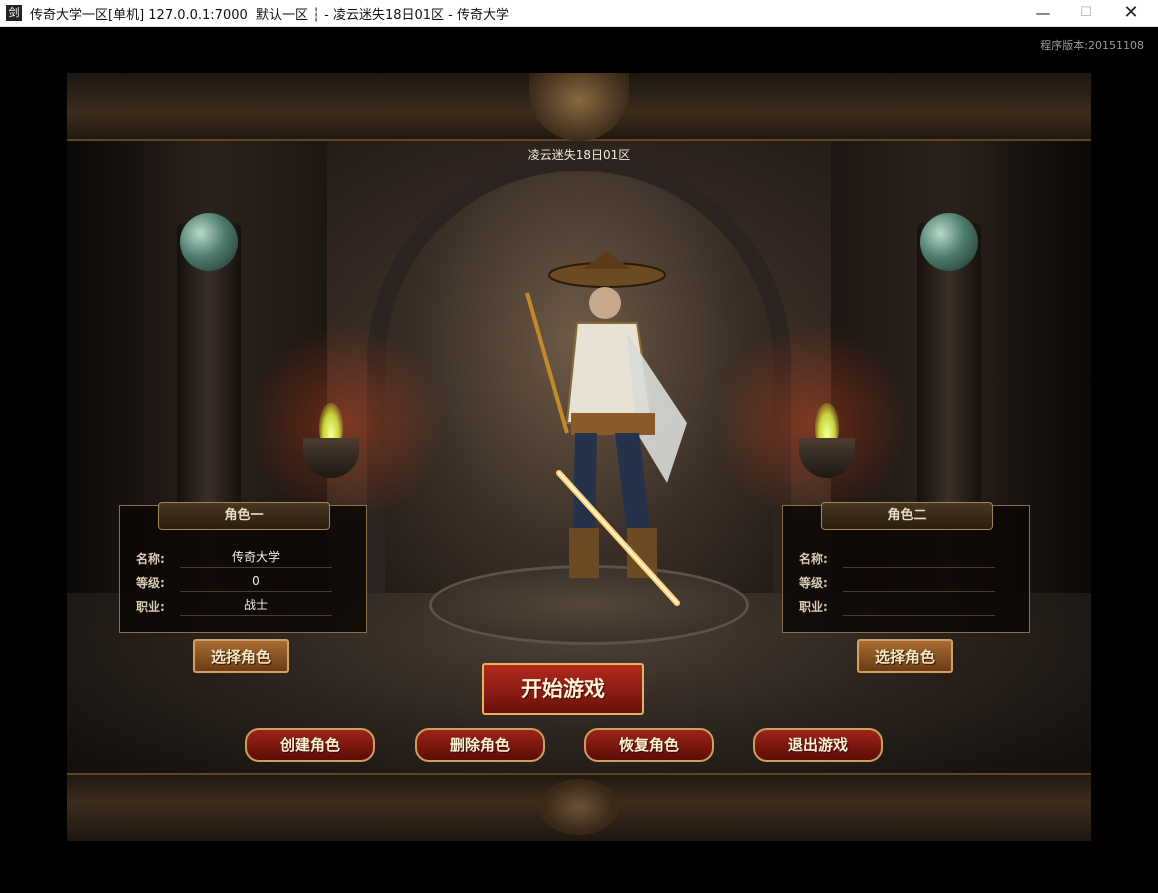 This screenshot has height=893, width=1158. I want to click on right-fire-glow, so click(811, 423).